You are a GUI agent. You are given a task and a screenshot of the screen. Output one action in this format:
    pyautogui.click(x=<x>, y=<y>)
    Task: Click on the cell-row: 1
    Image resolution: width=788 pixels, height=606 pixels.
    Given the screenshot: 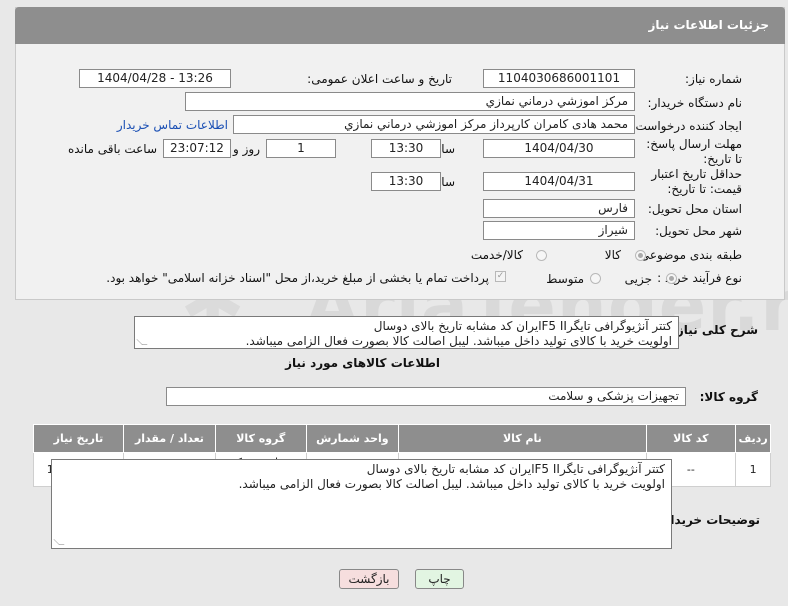 What is the action you would take?
    pyautogui.click(x=753, y=469)
    